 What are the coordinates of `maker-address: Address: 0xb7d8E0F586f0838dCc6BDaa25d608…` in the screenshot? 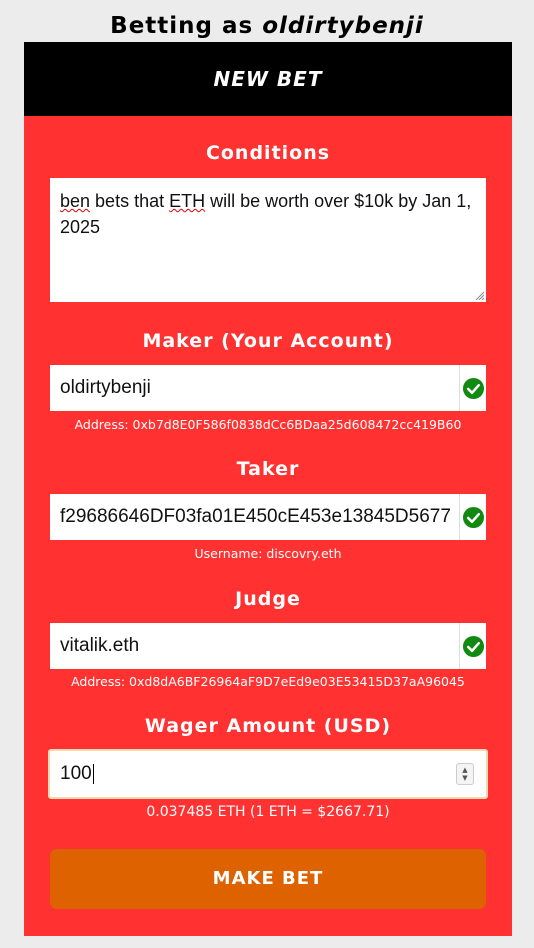 It's located at (268, 424).